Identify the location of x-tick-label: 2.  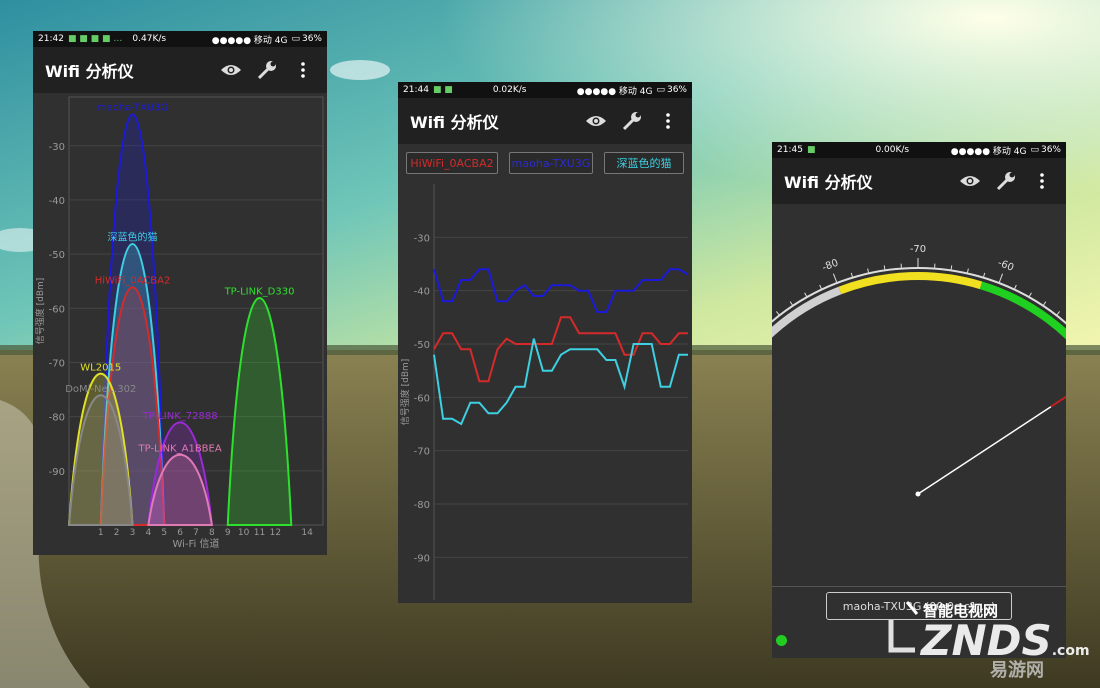
(117, 533).